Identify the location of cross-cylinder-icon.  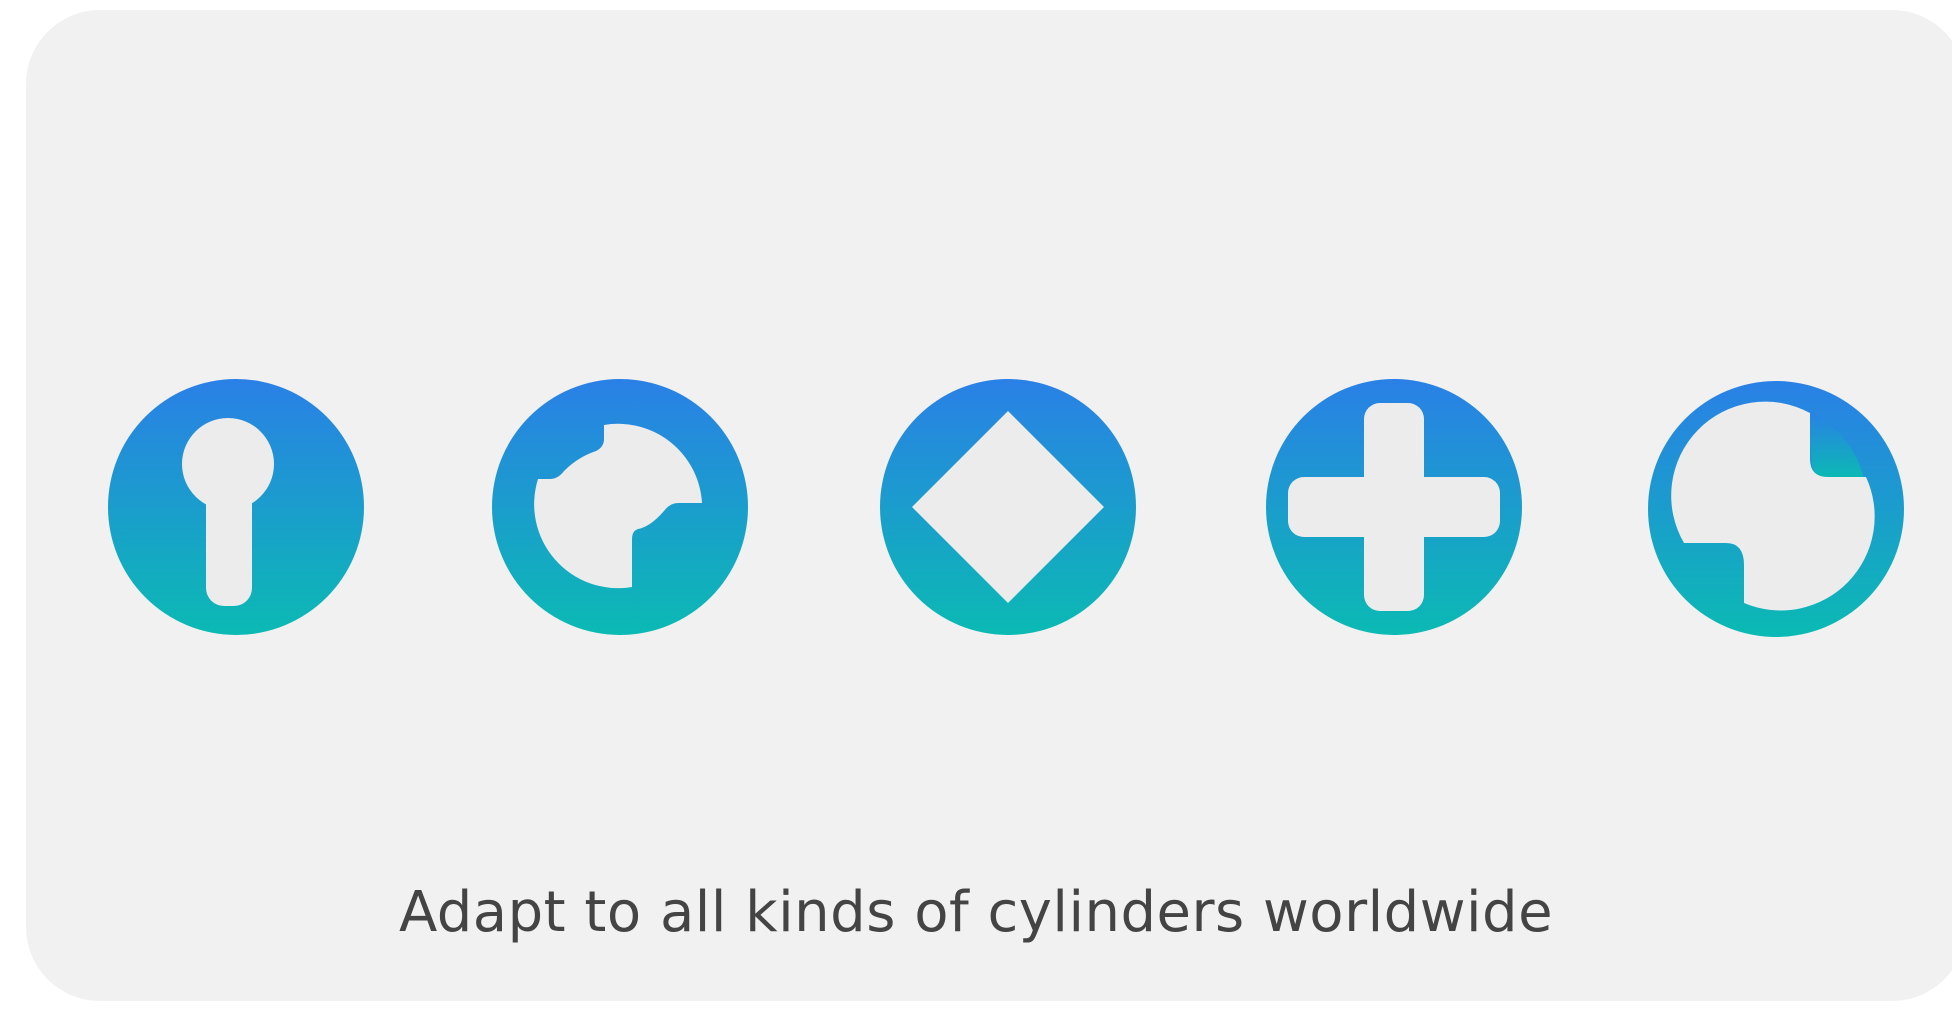
(1394, 507).